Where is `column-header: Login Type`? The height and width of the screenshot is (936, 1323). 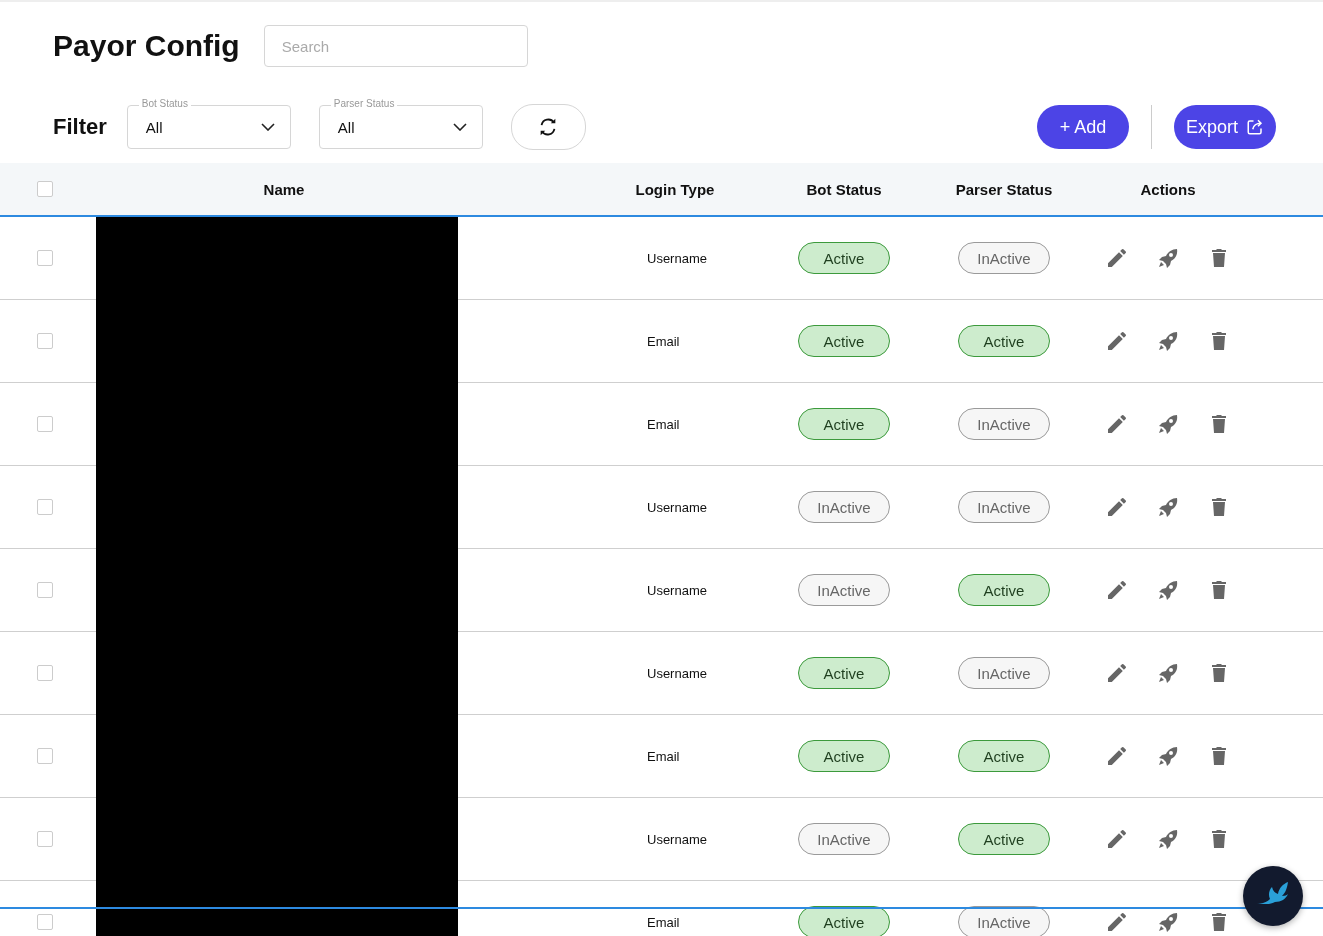
column-header: Login Type is located at coordinates (675, 189).